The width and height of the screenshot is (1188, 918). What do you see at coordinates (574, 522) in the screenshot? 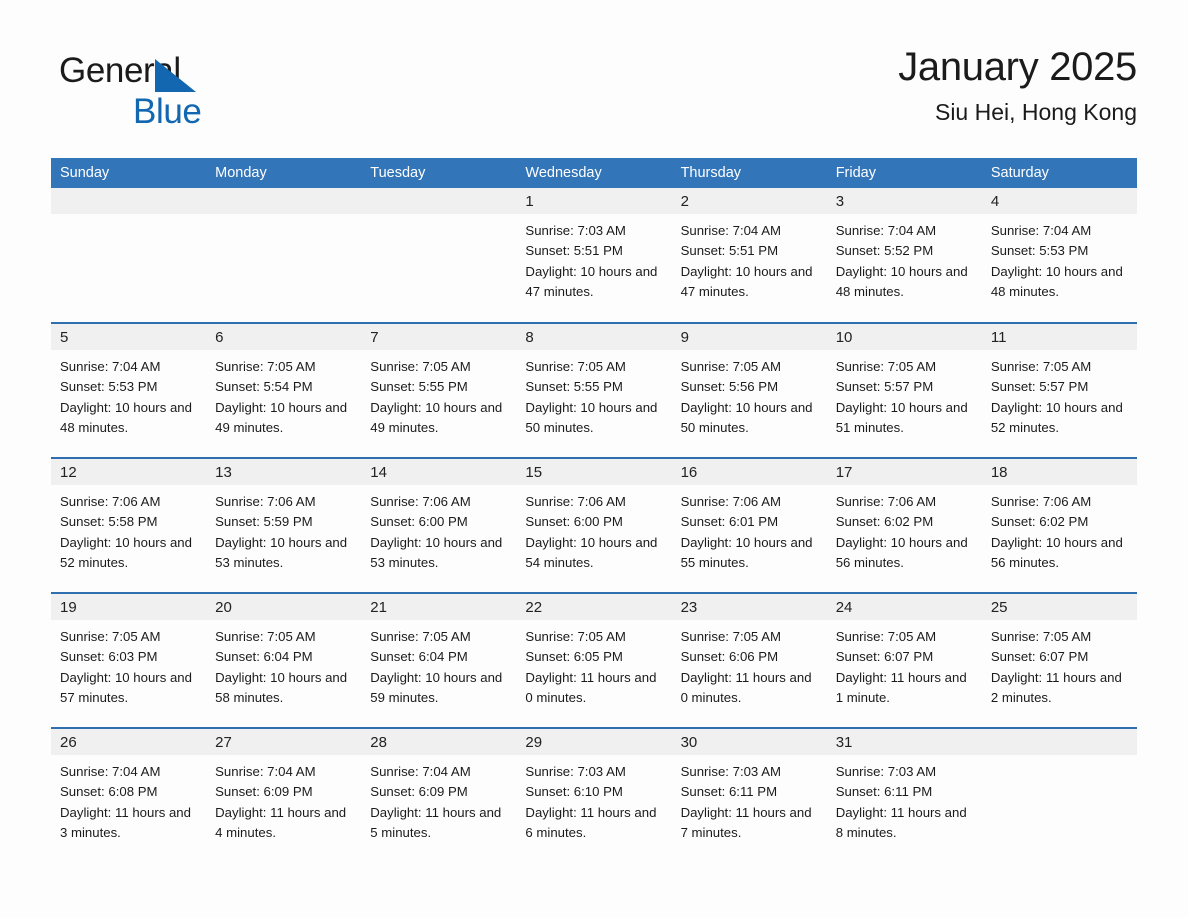
I see `sunset-text: Sunset: 6:00 PM` at bounding box center [574, 522].